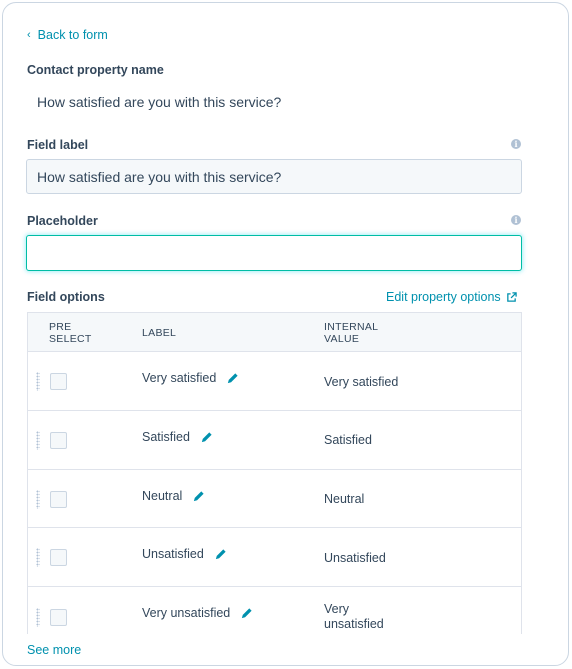 The height and width of the screenshot is (669, 572). Describe the element at coordinates (70, 333) in the screenshot. I see `column-header-preselect: PRE SELECT` at that location.